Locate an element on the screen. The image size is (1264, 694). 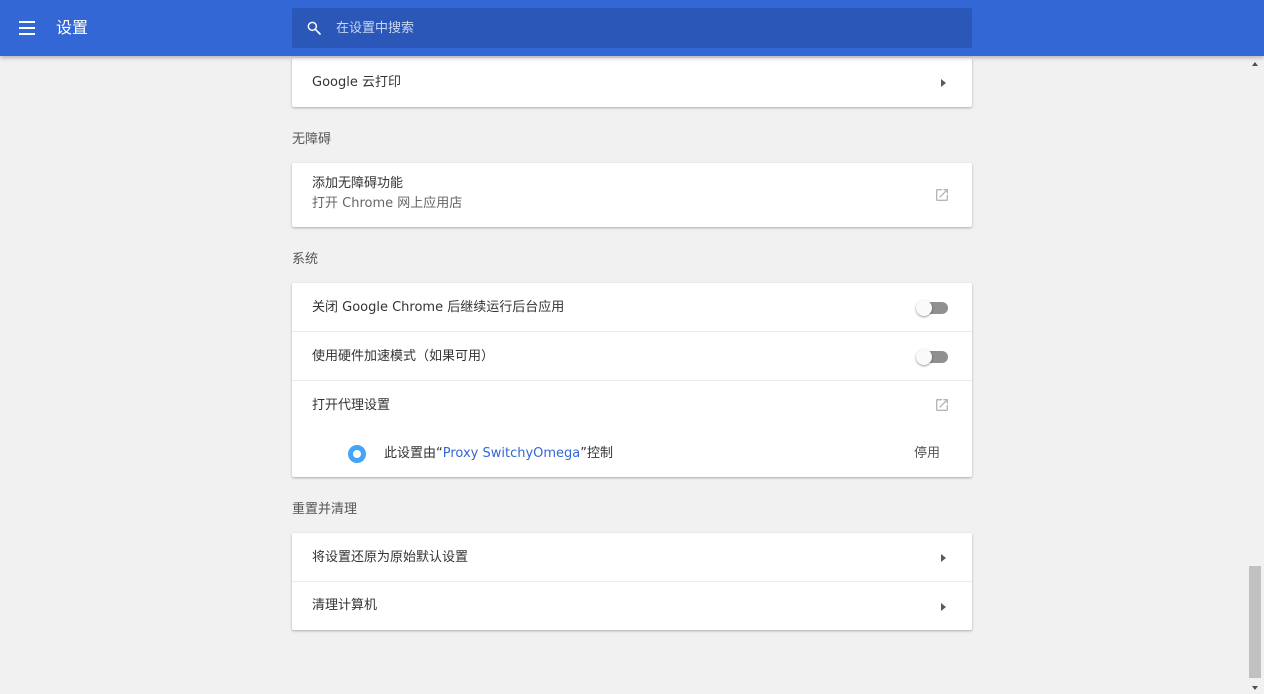
menu-icon is located at coordinates (27, 28).